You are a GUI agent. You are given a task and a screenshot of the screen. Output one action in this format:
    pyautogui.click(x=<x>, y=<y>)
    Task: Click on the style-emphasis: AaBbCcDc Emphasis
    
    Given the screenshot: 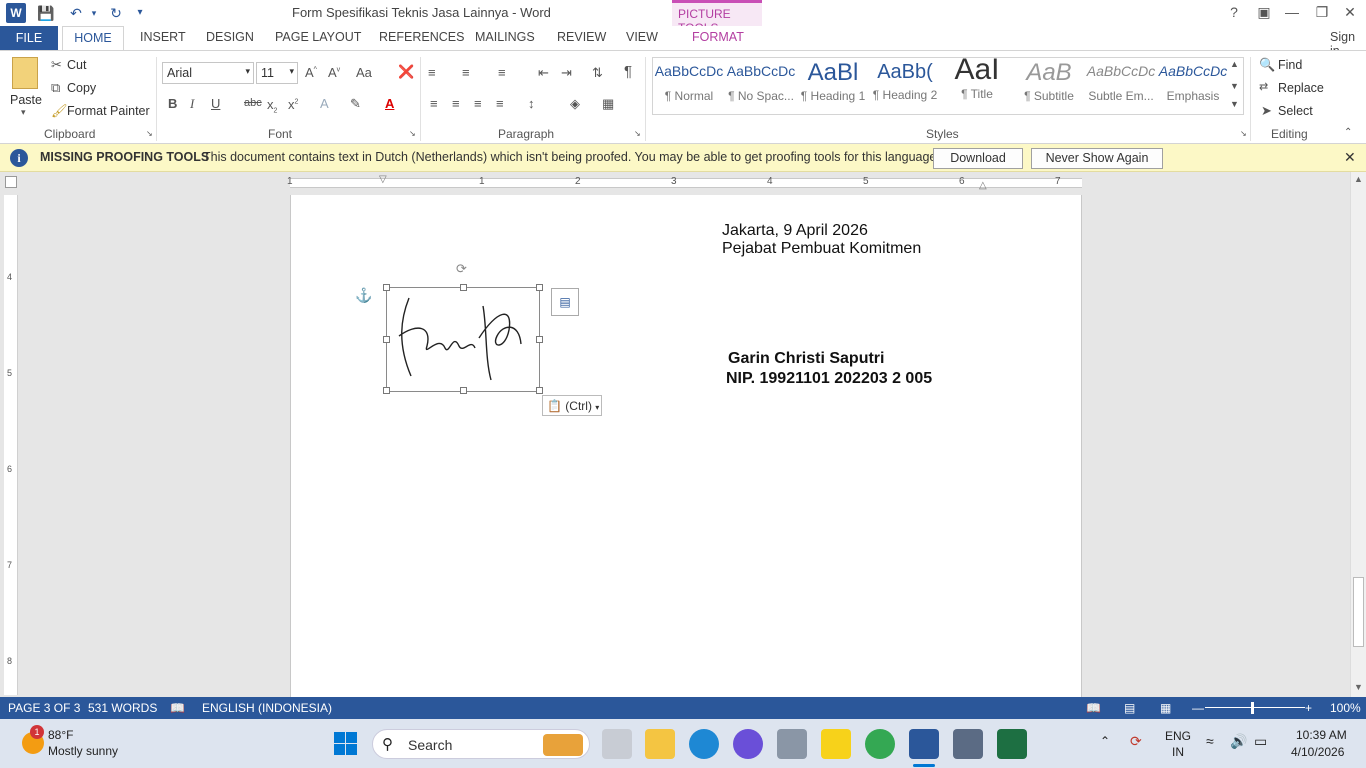 What is the action you would take?
    pyautogui.click(x=1193, y=86)
    